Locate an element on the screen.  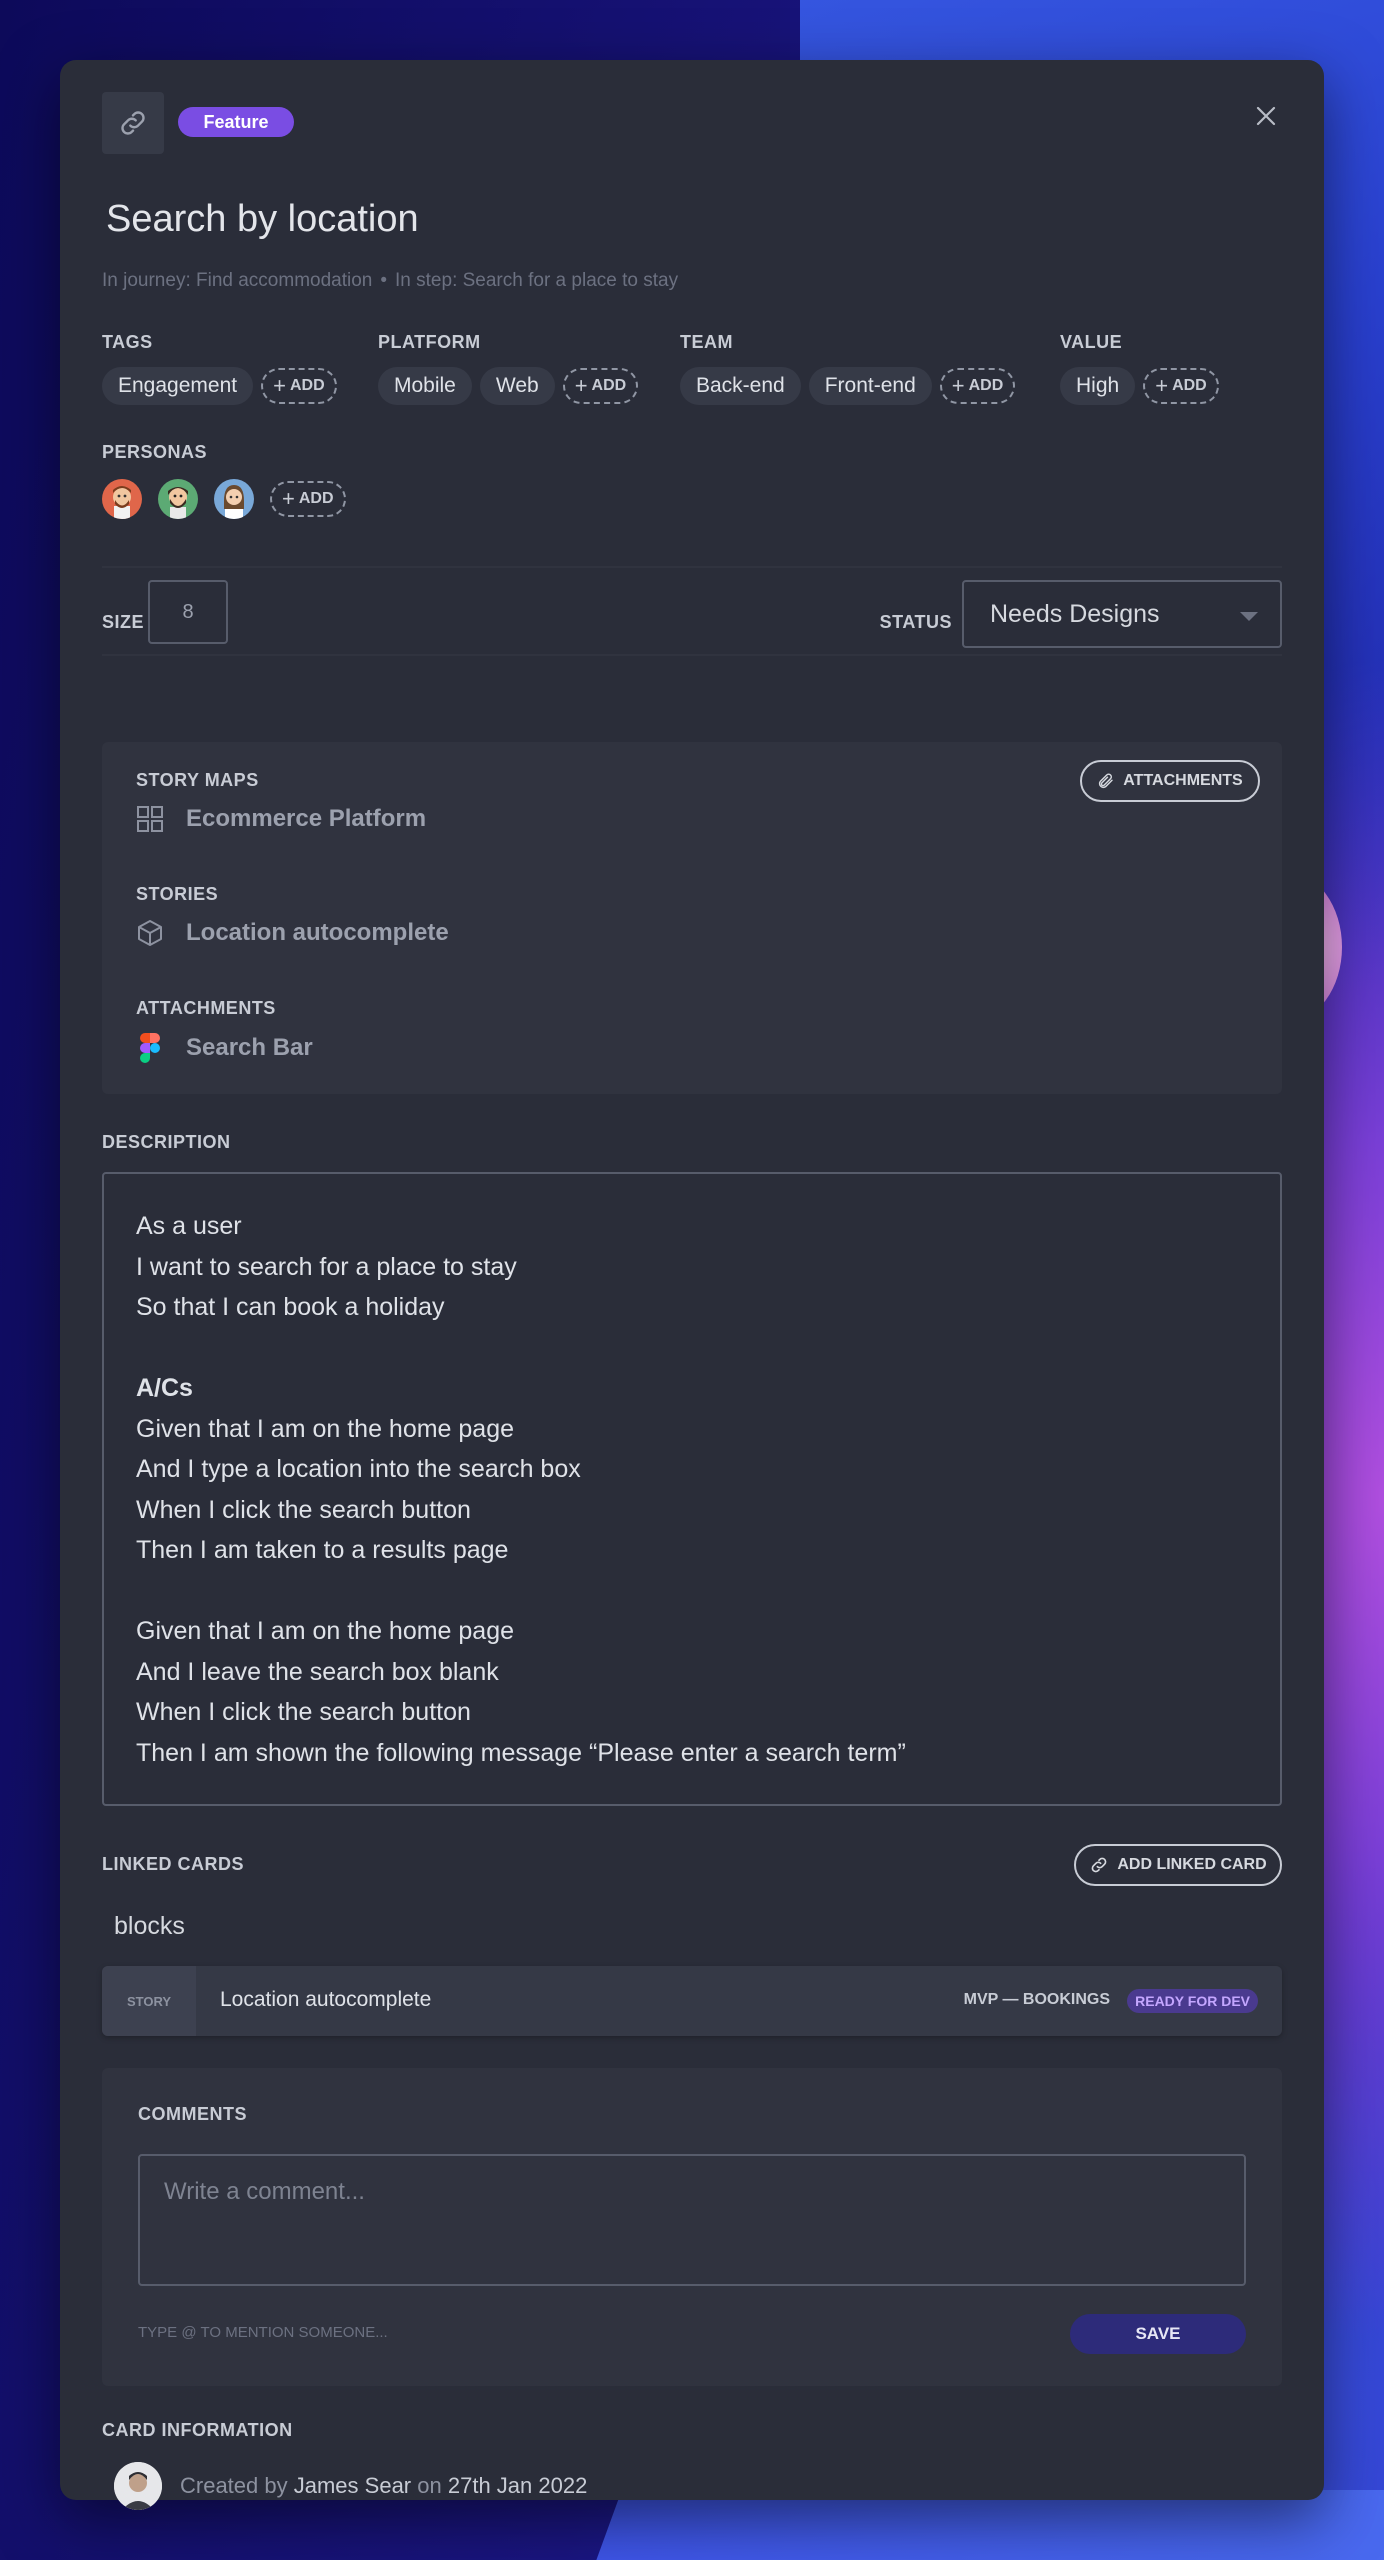
personas-group: PERSONAS + ADD is located at coordinates (224, 480).